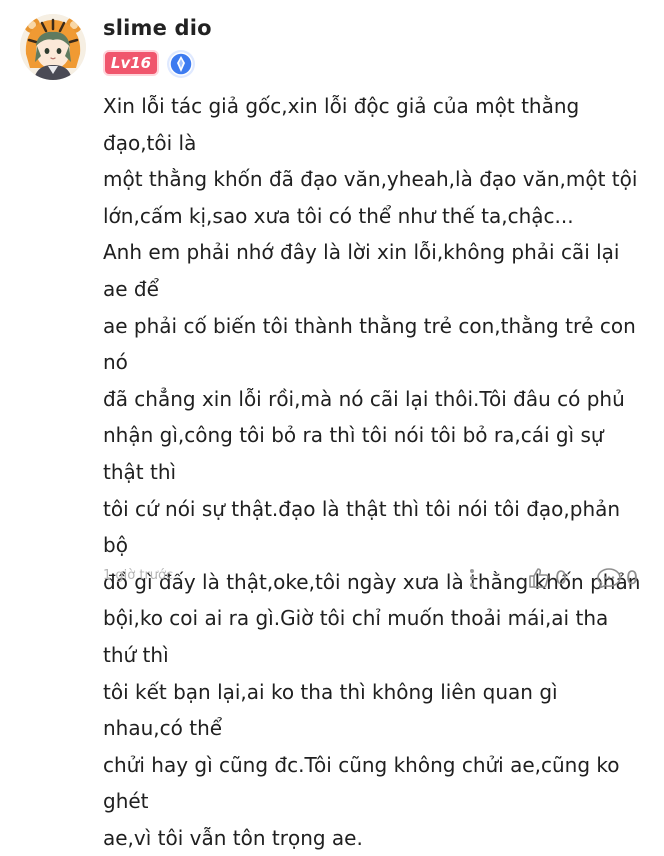 The image size is (664, 856). I want to click on comment-footer: 1 giờ trước 0 0, so click(375, 578).